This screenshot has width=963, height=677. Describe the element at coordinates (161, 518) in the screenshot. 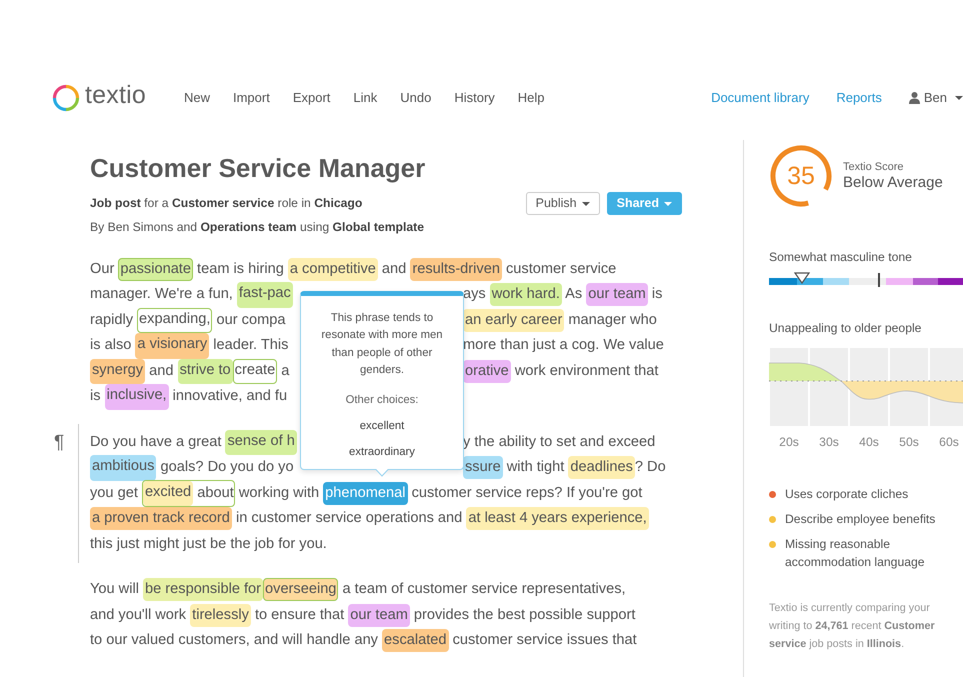

I see `highlighted-phrase: a proven track record` at that location.